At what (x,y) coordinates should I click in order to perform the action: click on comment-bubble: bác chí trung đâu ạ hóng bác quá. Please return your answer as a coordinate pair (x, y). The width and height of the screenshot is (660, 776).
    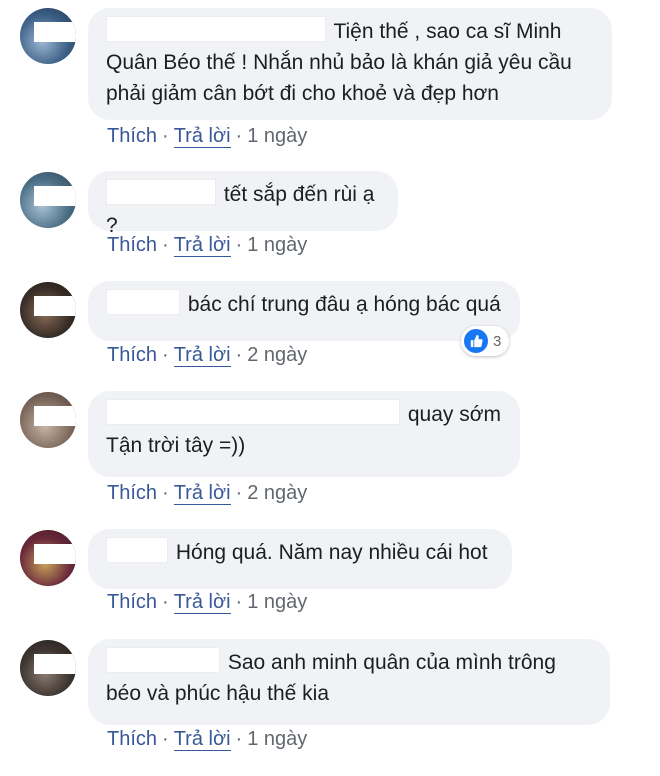
    Looking at the image, I should click on (304, 311).